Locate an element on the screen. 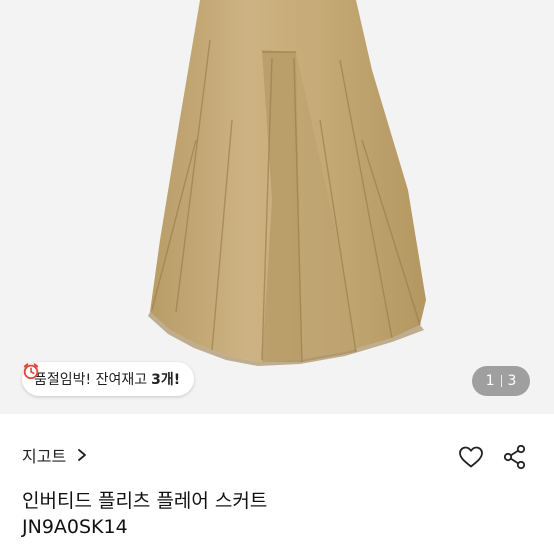 The height and width of the screenshot is (554, 554). share-button is located at coordinates (515, 457).